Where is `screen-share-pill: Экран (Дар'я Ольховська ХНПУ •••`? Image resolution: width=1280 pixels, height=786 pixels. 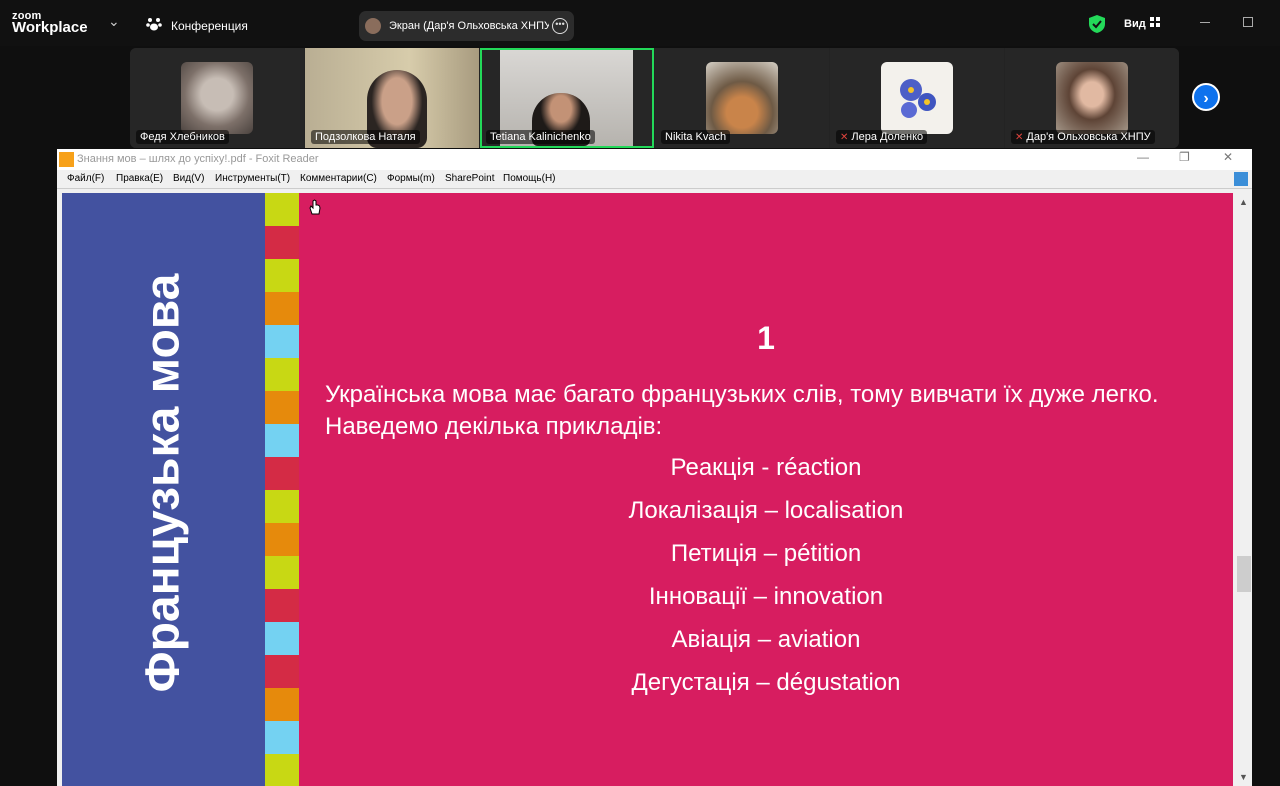
screen-share-pill: Экран (Дар'я Ольховська ХНПУ ••• is located at coordinates (466, 26).